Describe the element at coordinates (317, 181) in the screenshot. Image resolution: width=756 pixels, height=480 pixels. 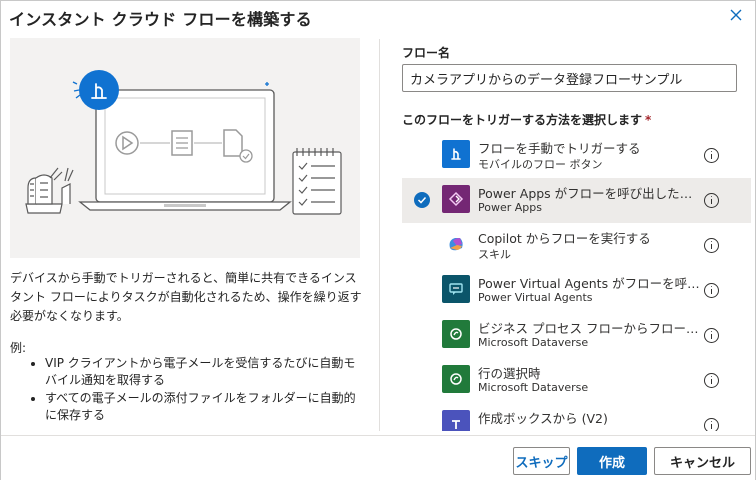
I see `checklist-icon` at that location.